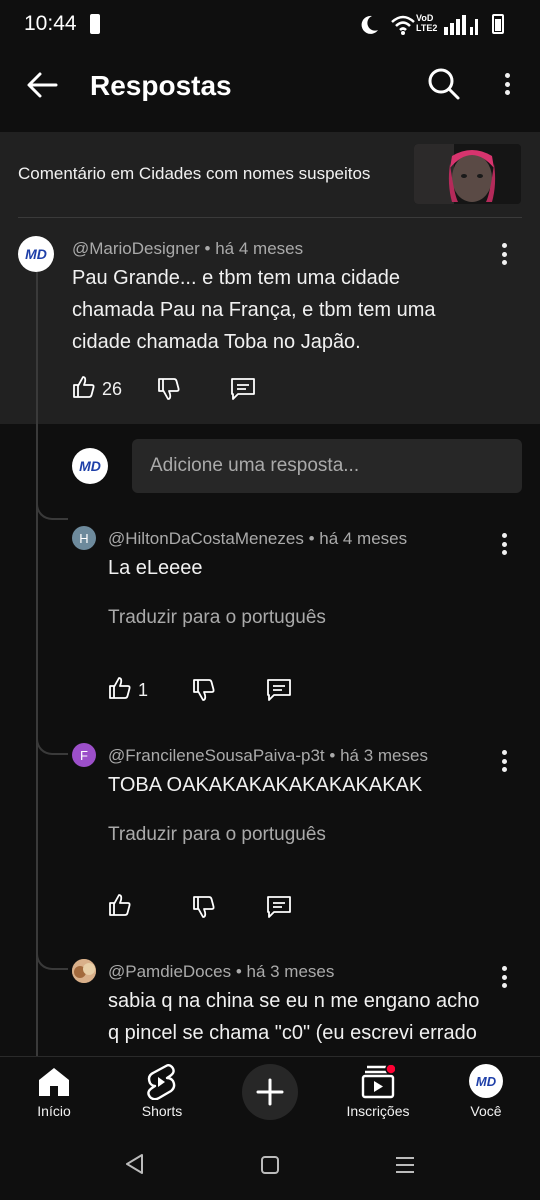 The image size is (540, 1200). Describe the element at coordinates (363, 538) in the screenshot. I see `reply-time: há 4 meses` at that location.